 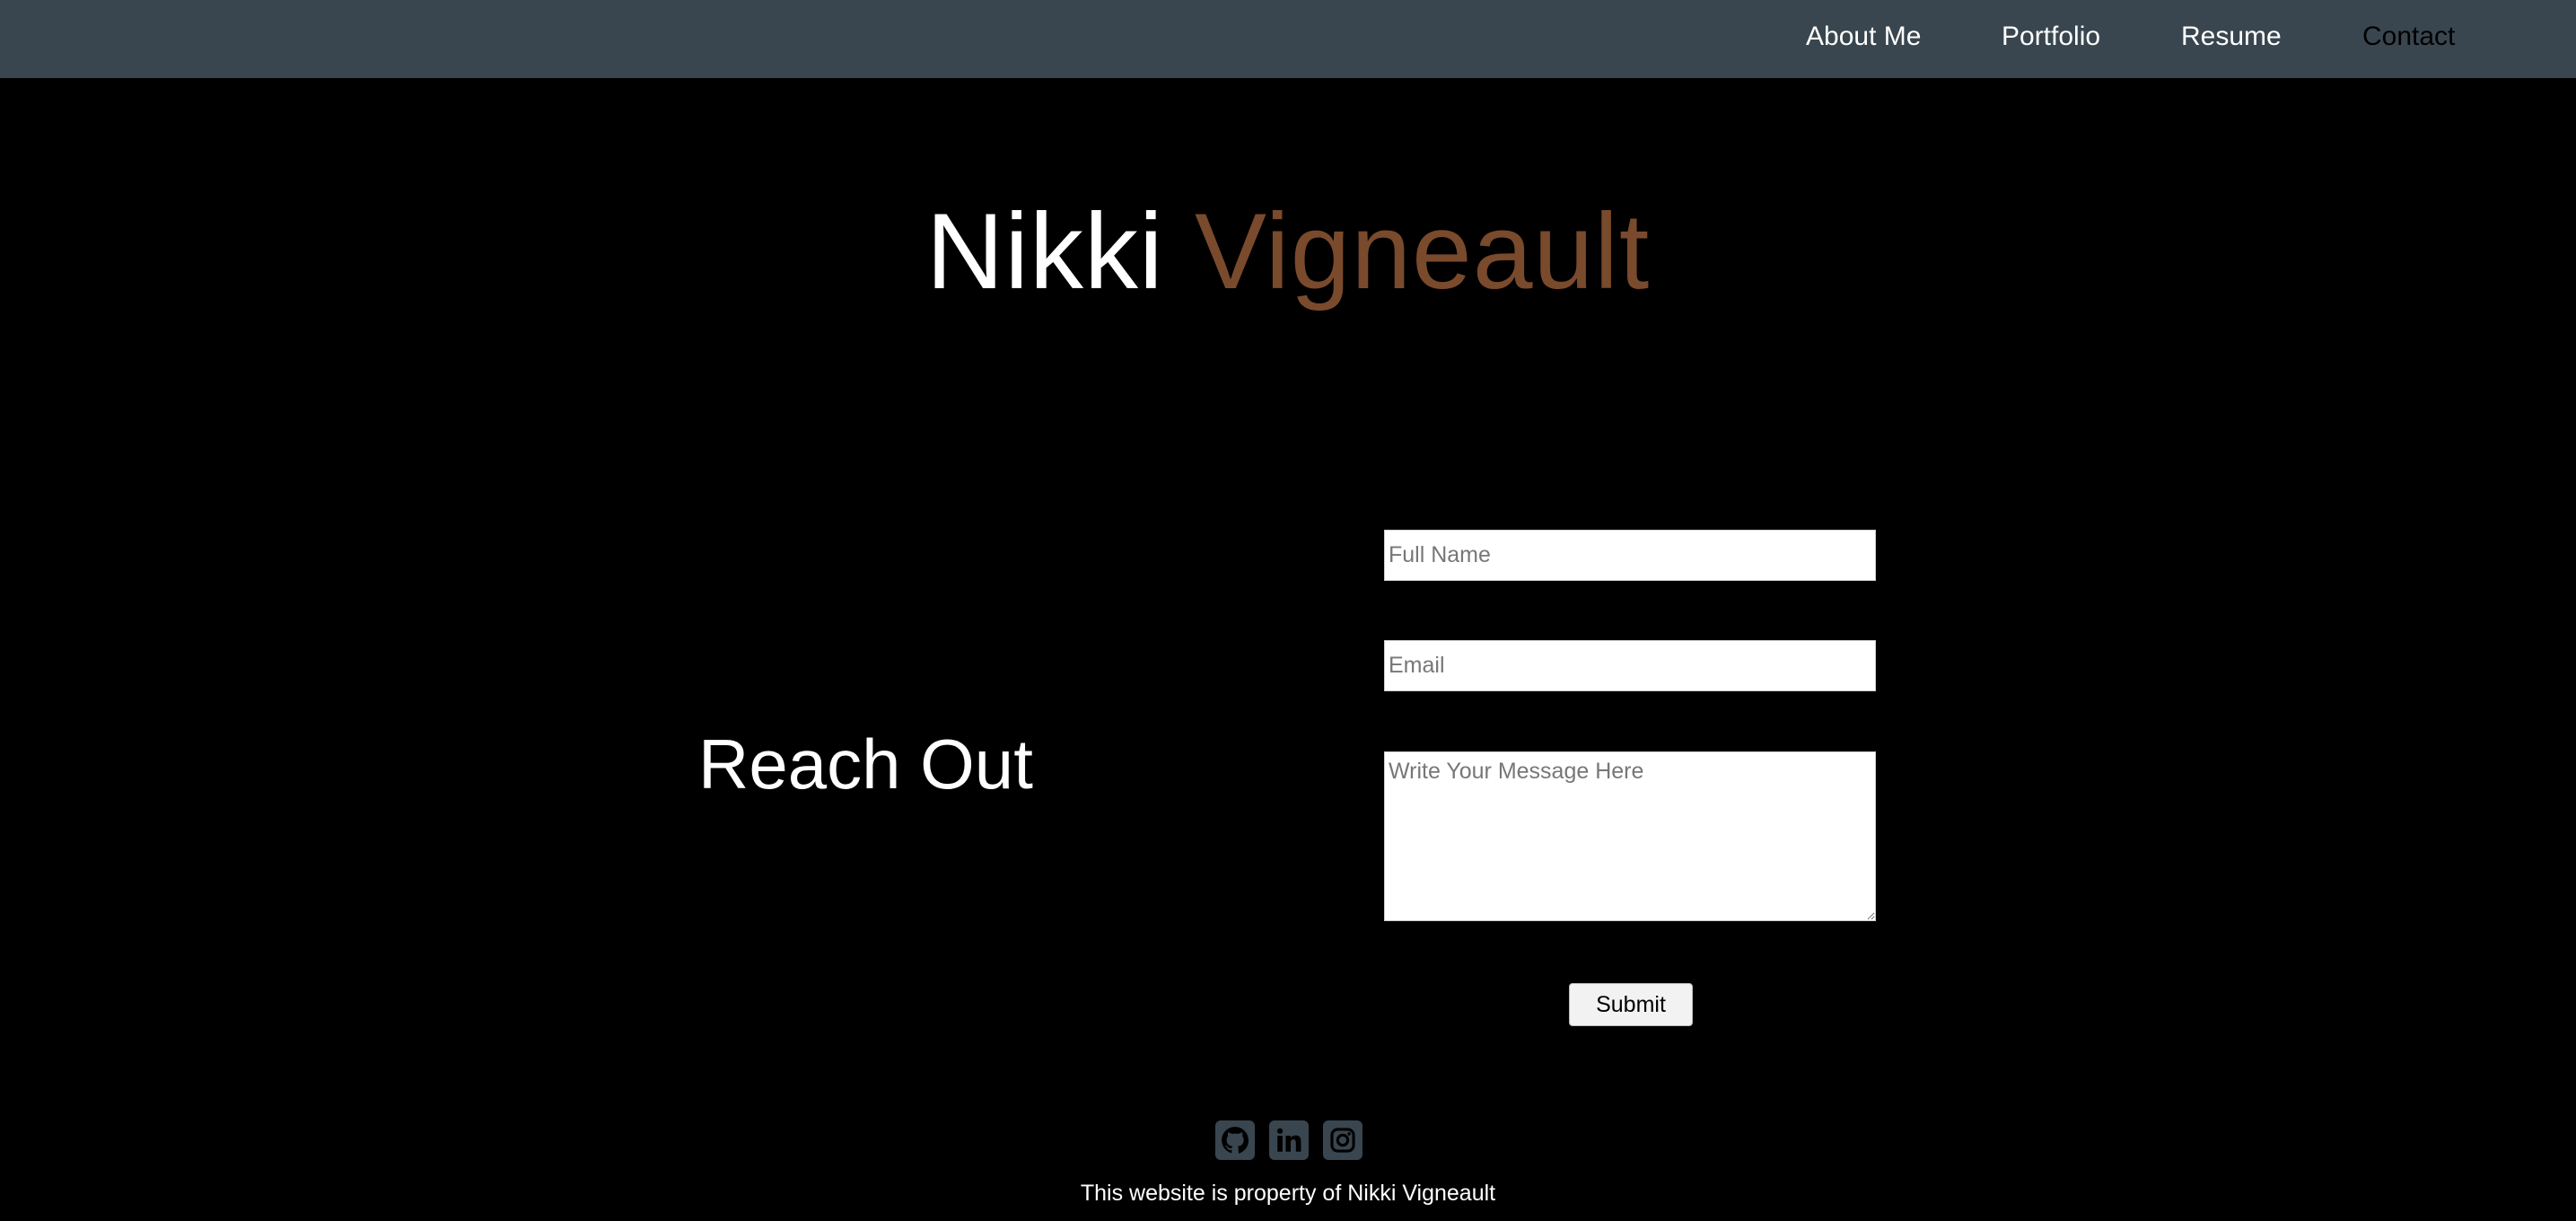 I want to click on instagram-link, so click(x=1342, y=1140).